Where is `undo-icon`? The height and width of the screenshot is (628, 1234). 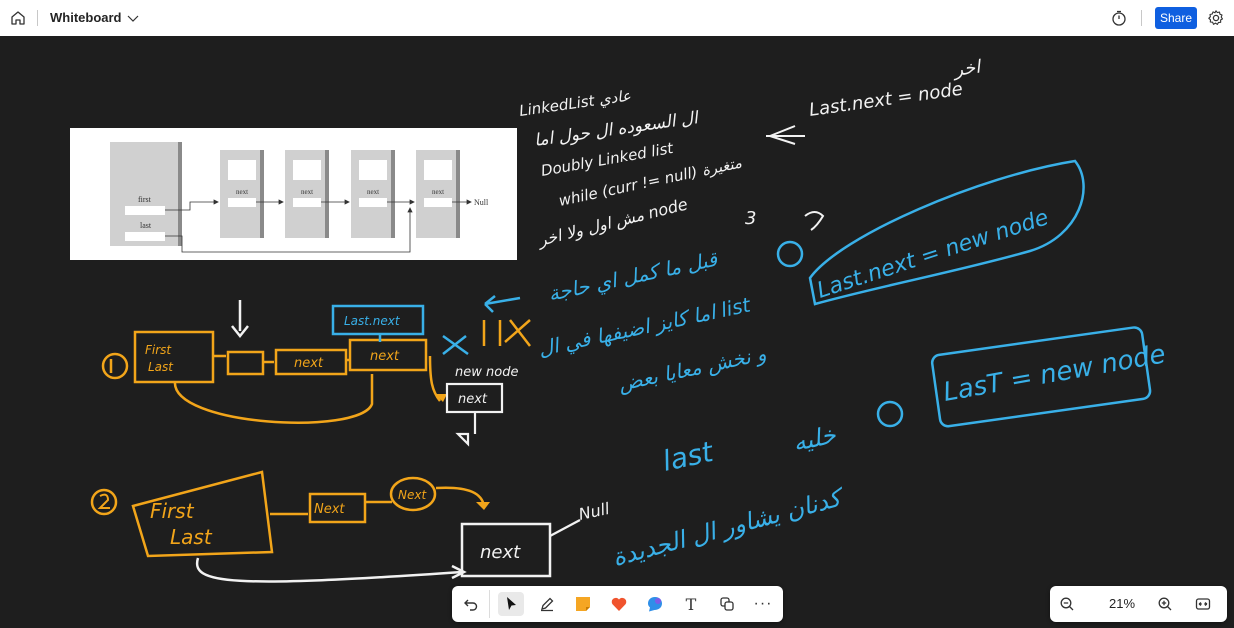
undo-icon is located at coordinates (471, 605).